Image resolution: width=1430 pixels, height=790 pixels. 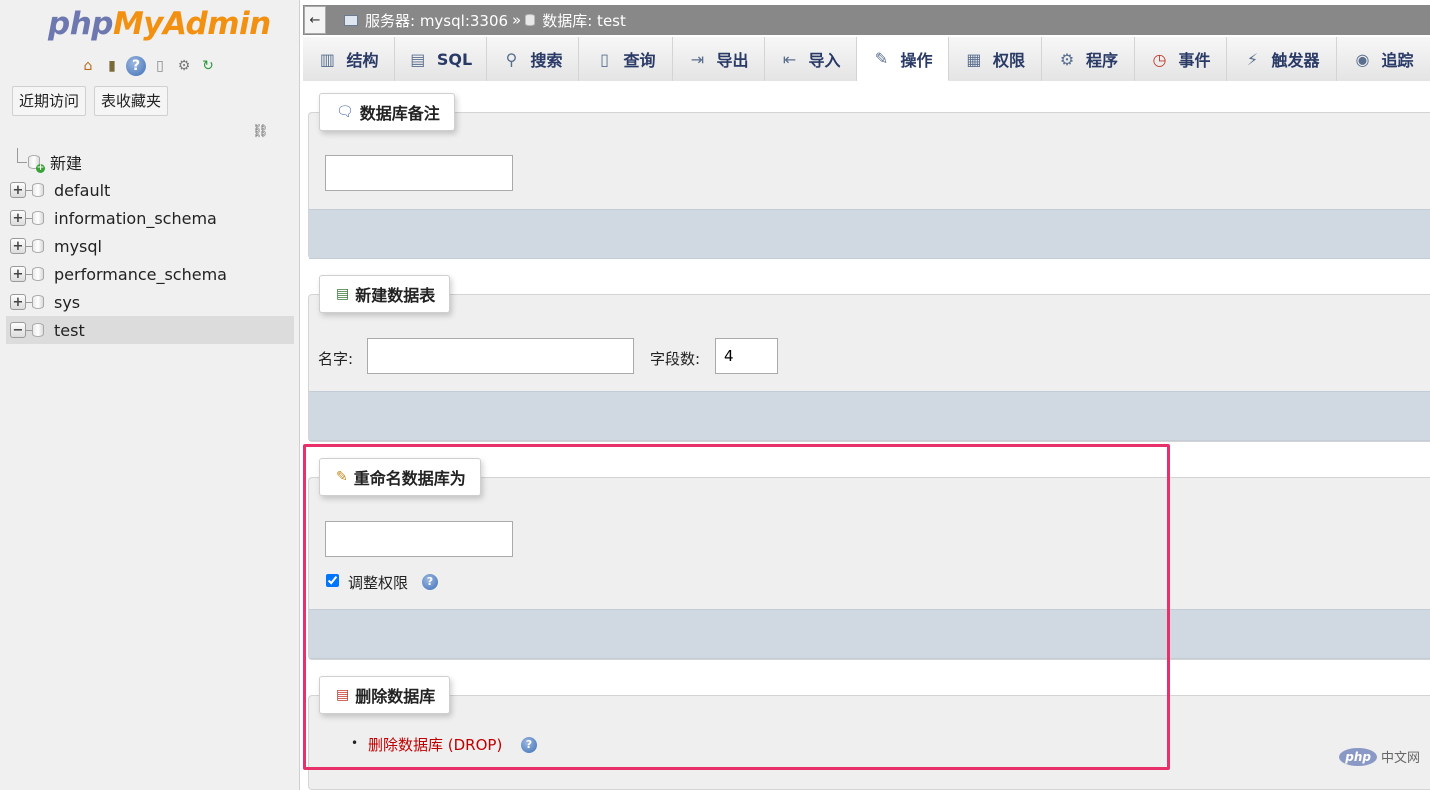 I want to click on breadcrumb-bar: ← 服务器: mysql:3306 » 数据库: test, so click(x=866, y=20).